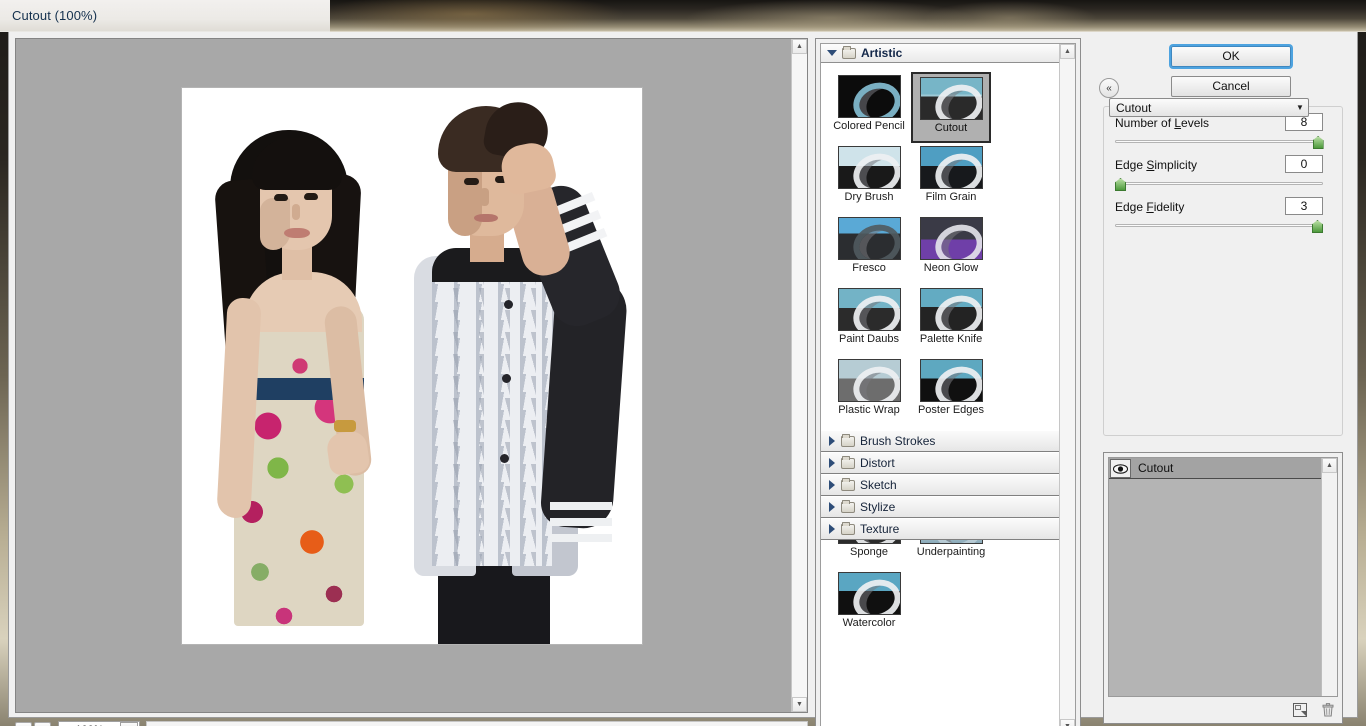 The image size is (1366, 726). Describe the element at coordinates (940, 529) in the screenshot. I see `category-row-texture: Texture` at that location.